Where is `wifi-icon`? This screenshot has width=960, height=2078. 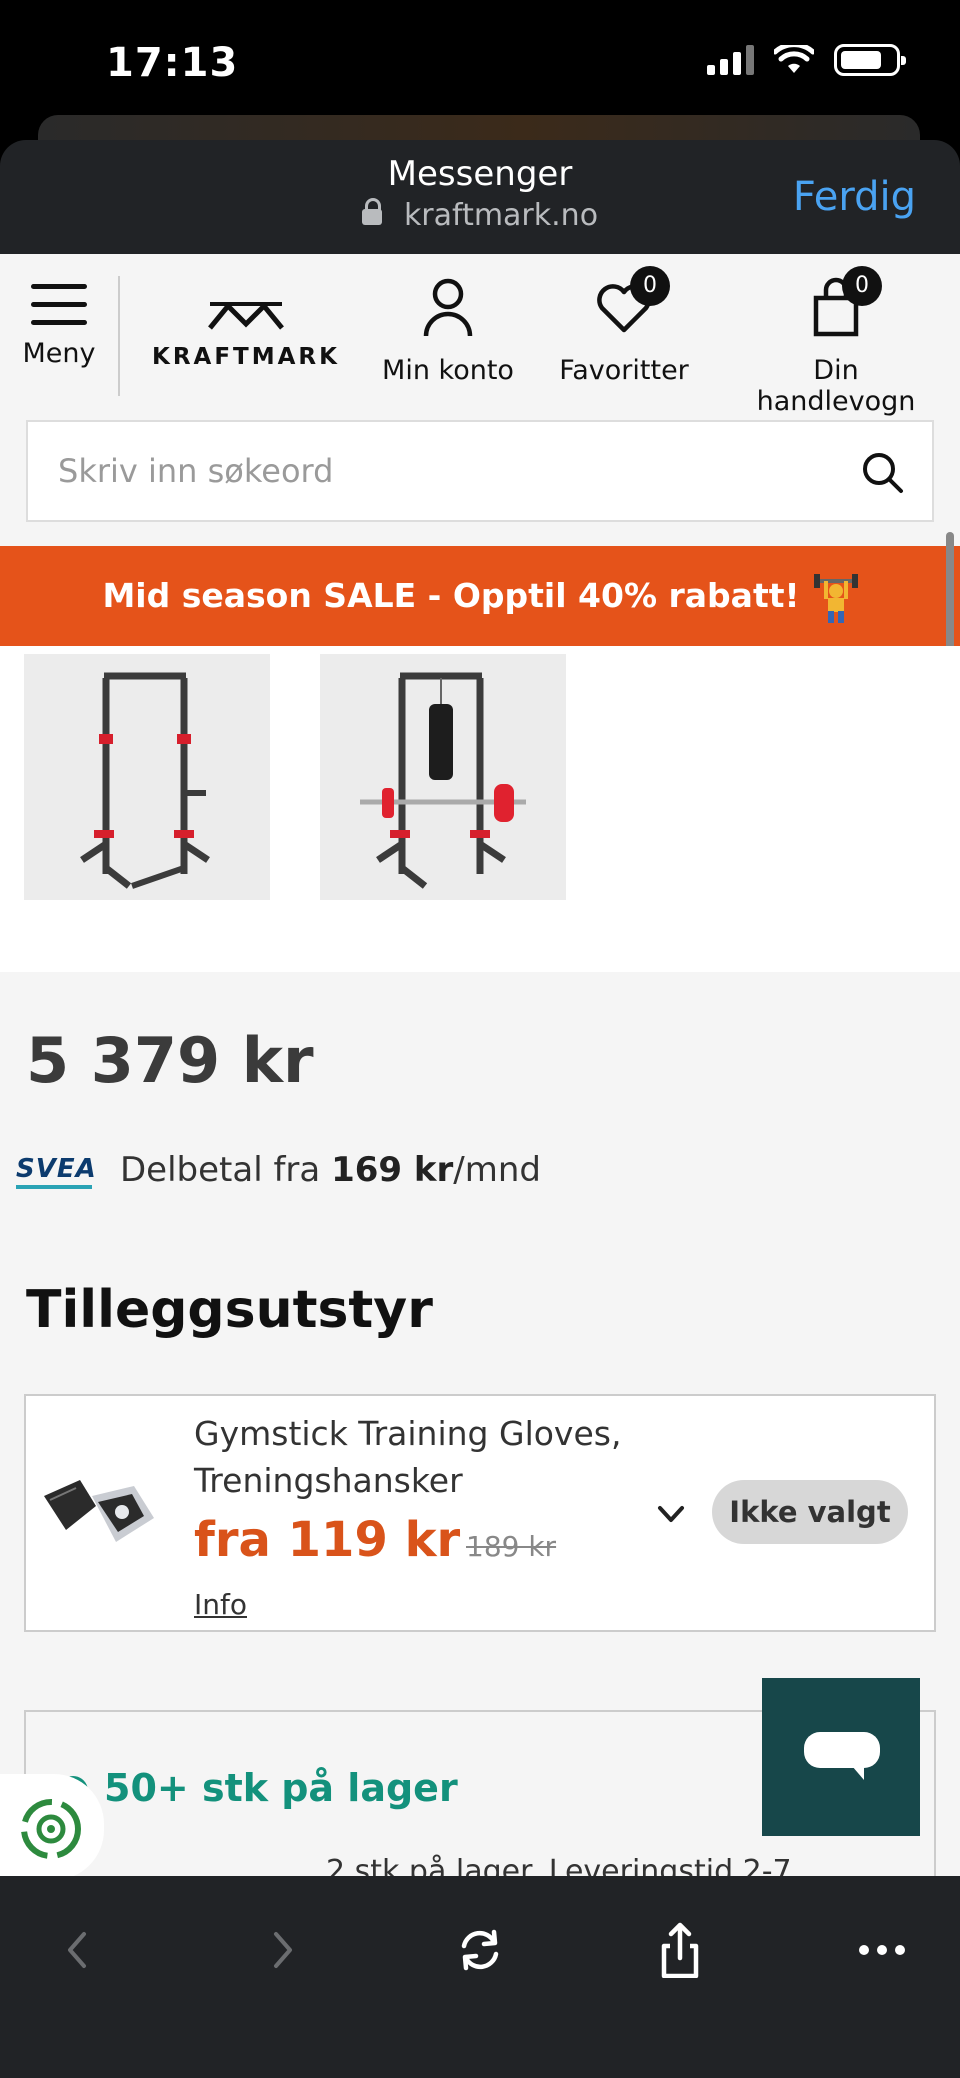 wifi-icon is located at coordinates (794, 59).